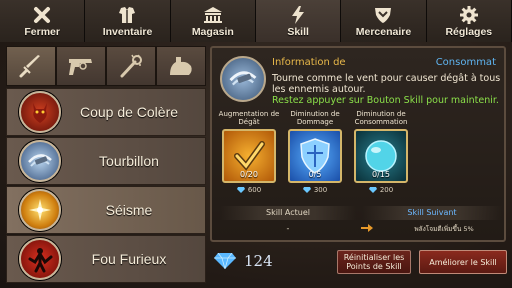 The height and width of the screenshot is (288, 512). What do you see at coordinates (298, 31) in the screenshot?
I see `tab-label: Skill` at bounding box center [298, 31].